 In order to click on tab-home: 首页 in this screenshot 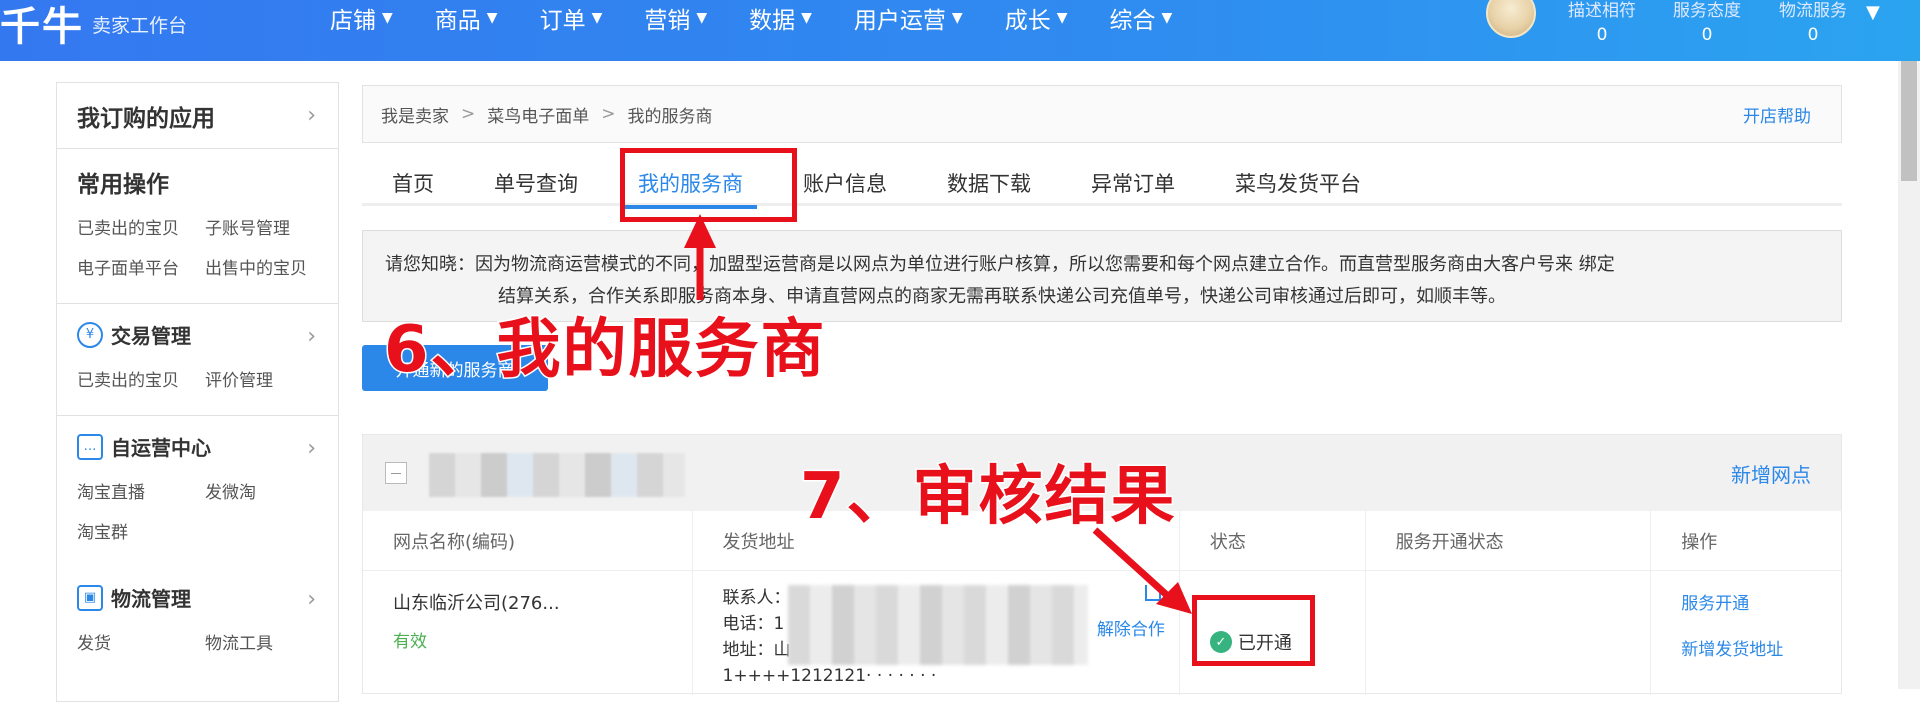, I will do `click(413, 186)`.